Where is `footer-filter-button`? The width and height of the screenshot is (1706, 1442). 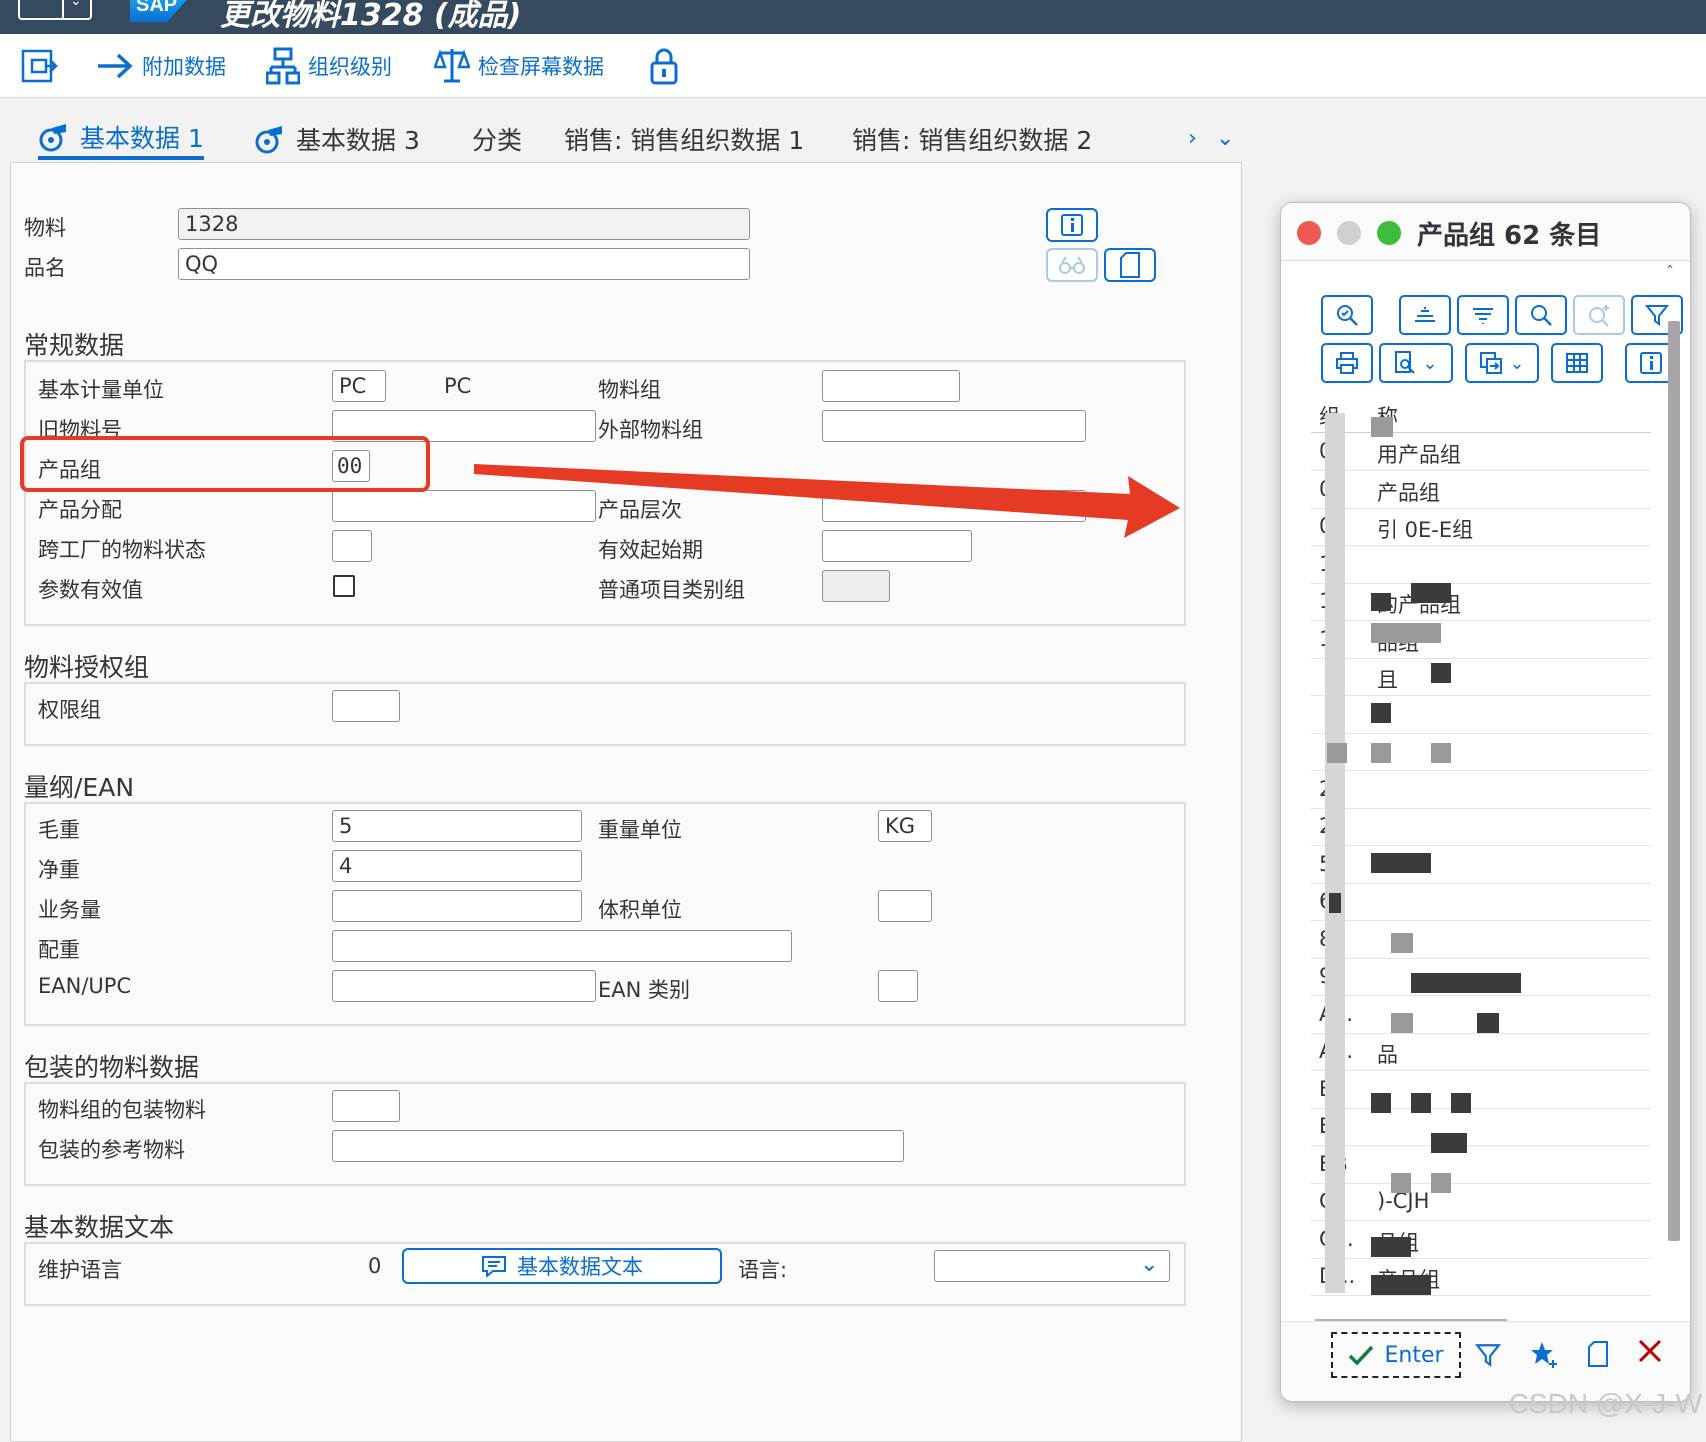
footer-filter-button is located at coordinates (1488, 1357).